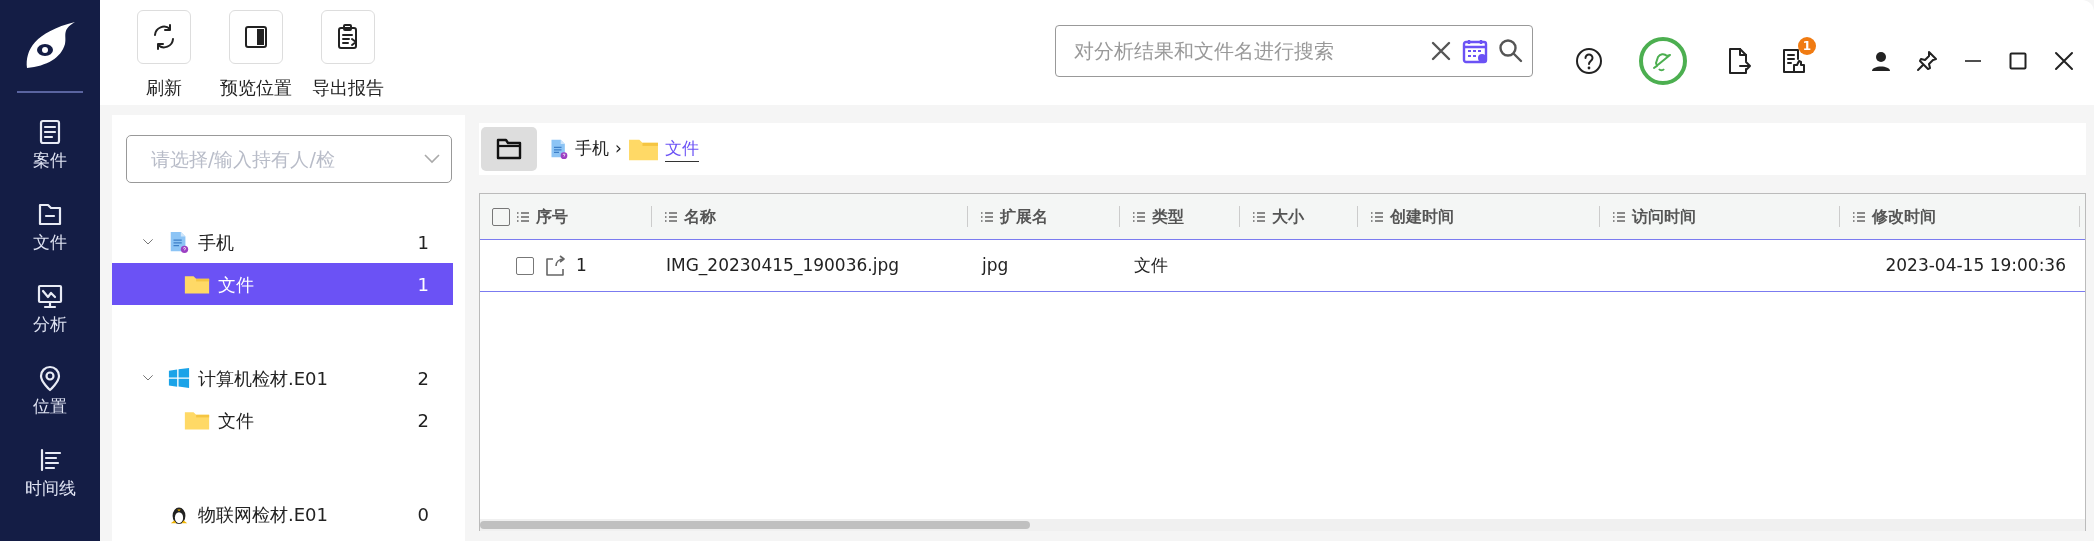  I want to click on column-header: 访问时间, so click(1720, 216).